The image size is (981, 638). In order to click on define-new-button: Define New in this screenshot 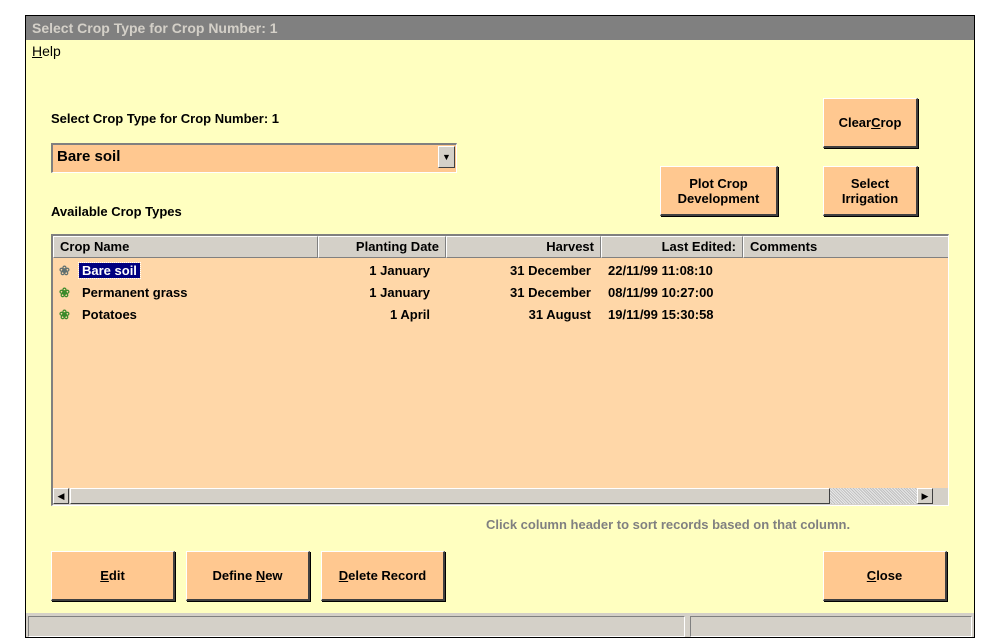, I will do `click(248, 576)`.